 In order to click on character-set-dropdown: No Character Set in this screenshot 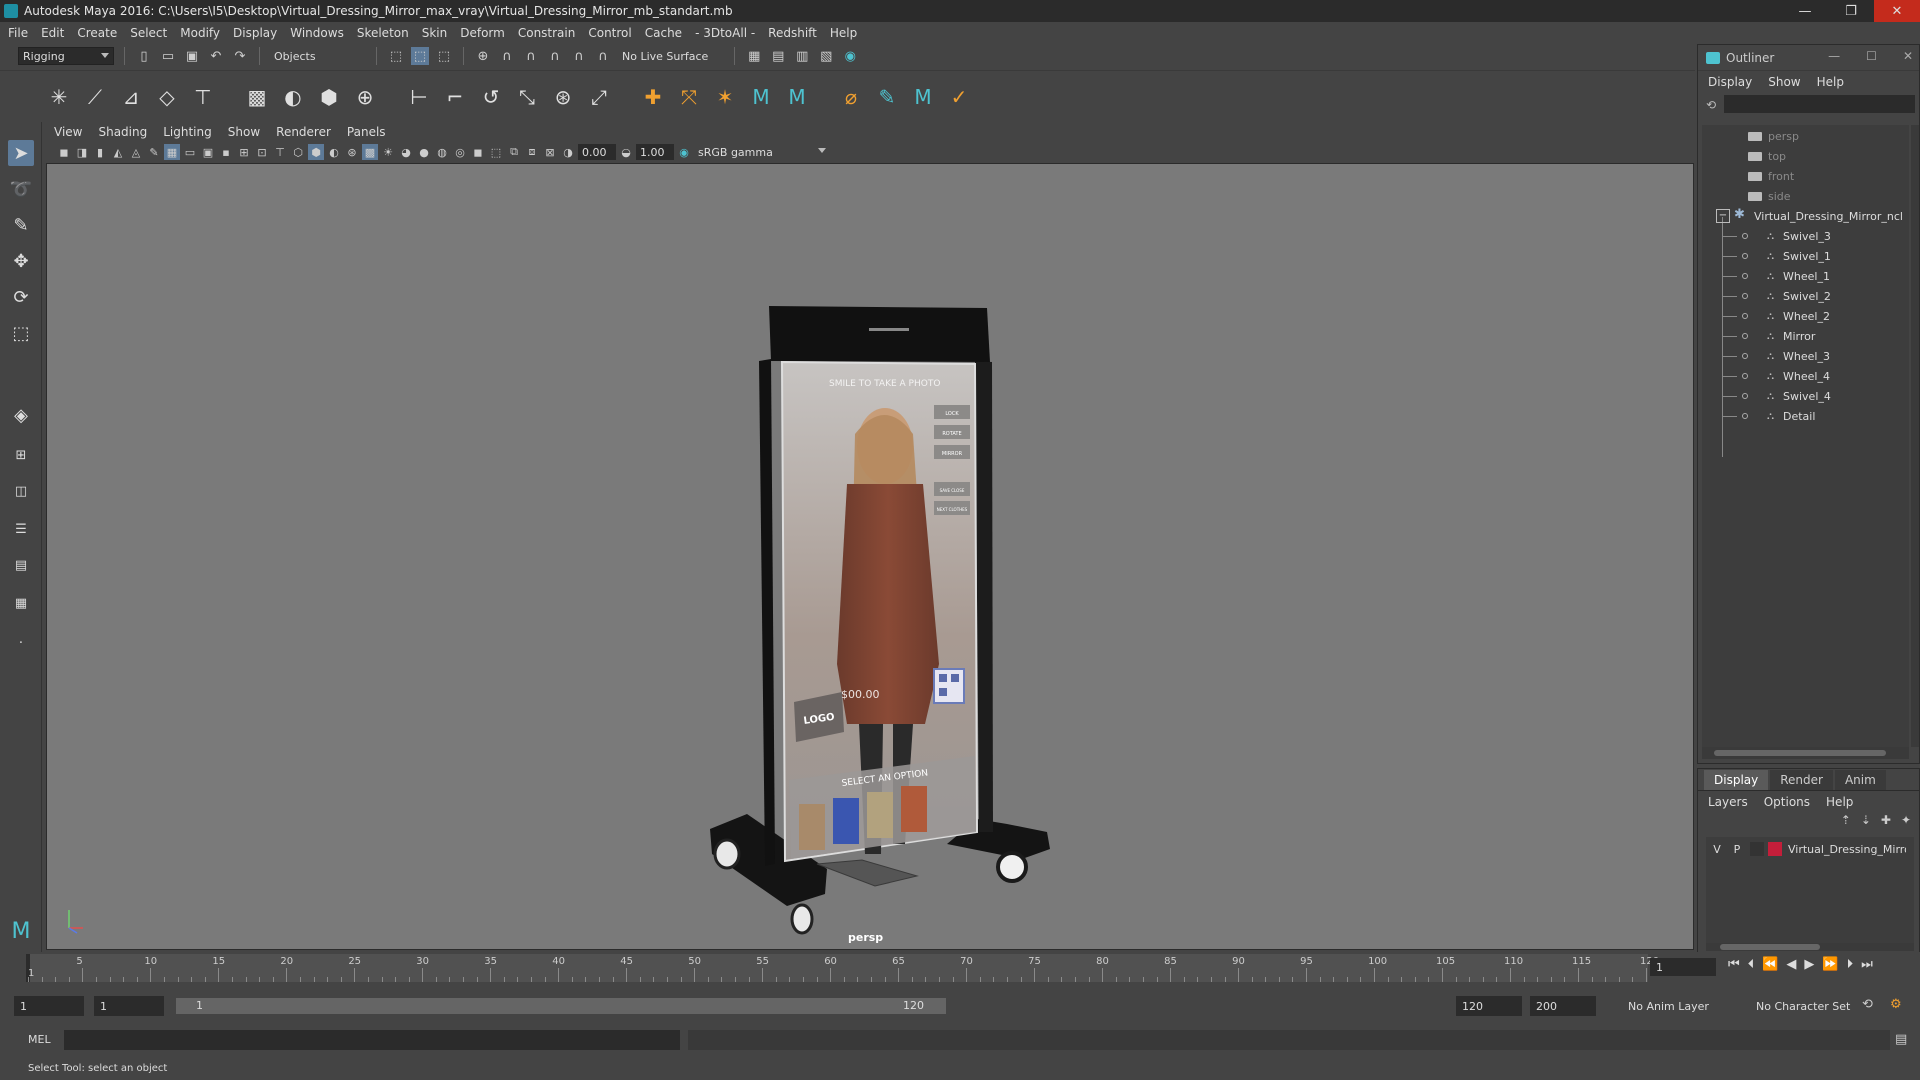, I will do `click(1806, 1006)`.